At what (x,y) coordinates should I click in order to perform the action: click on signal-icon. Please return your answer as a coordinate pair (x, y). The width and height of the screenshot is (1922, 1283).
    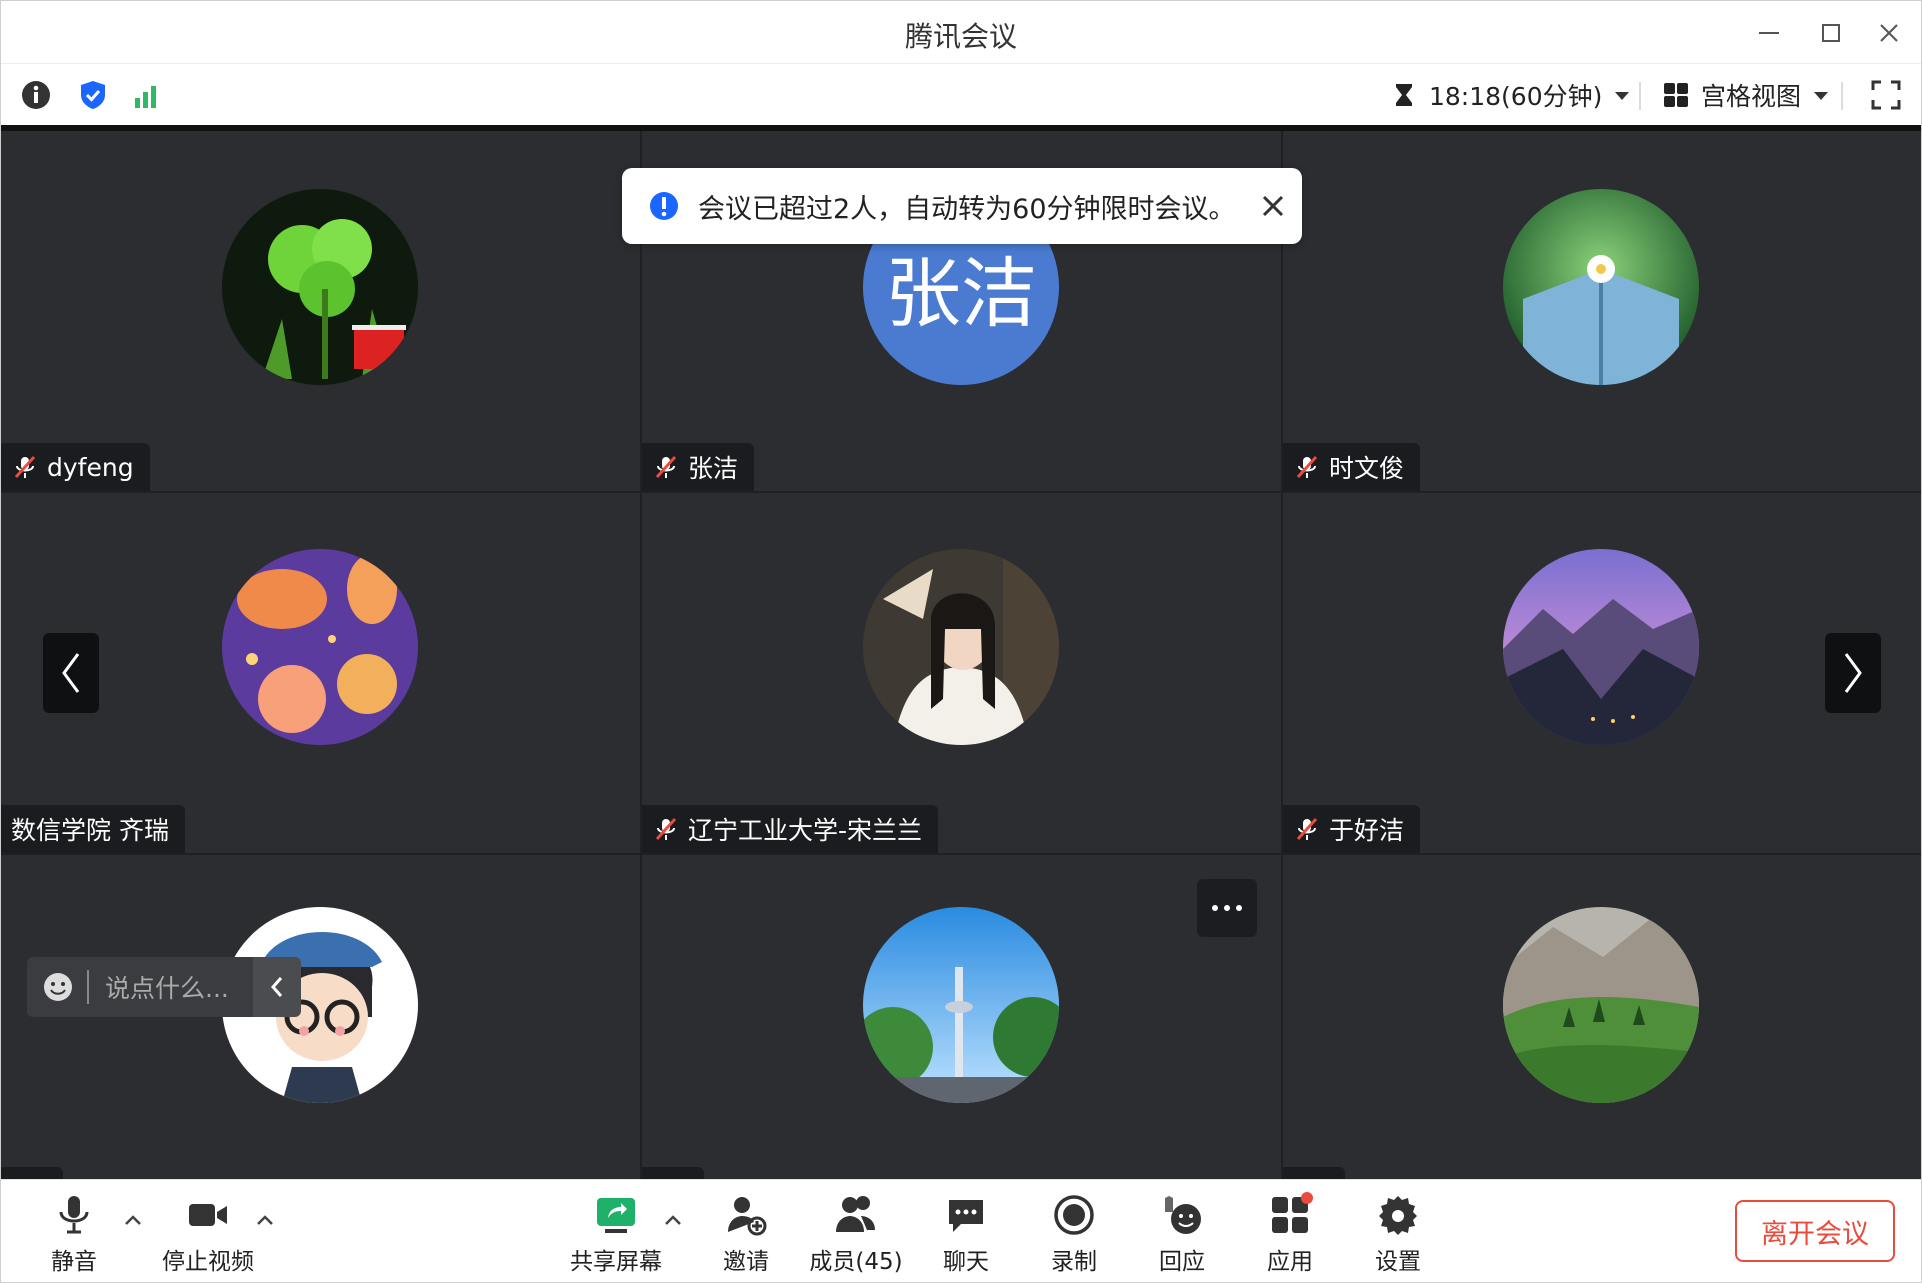
    Looking at the image, I should click on (145, 97).